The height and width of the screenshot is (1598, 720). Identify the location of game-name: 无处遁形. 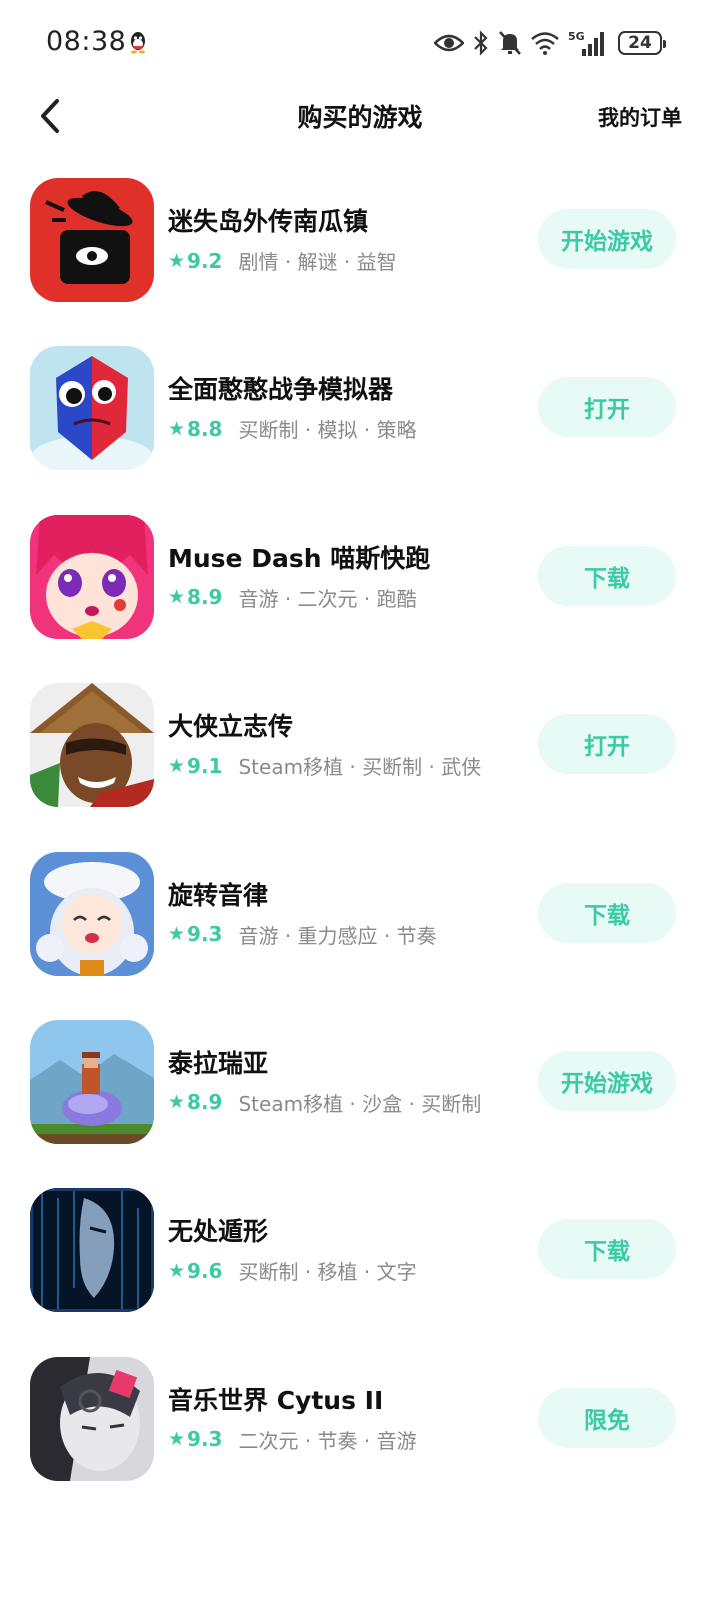
(218, 1232).